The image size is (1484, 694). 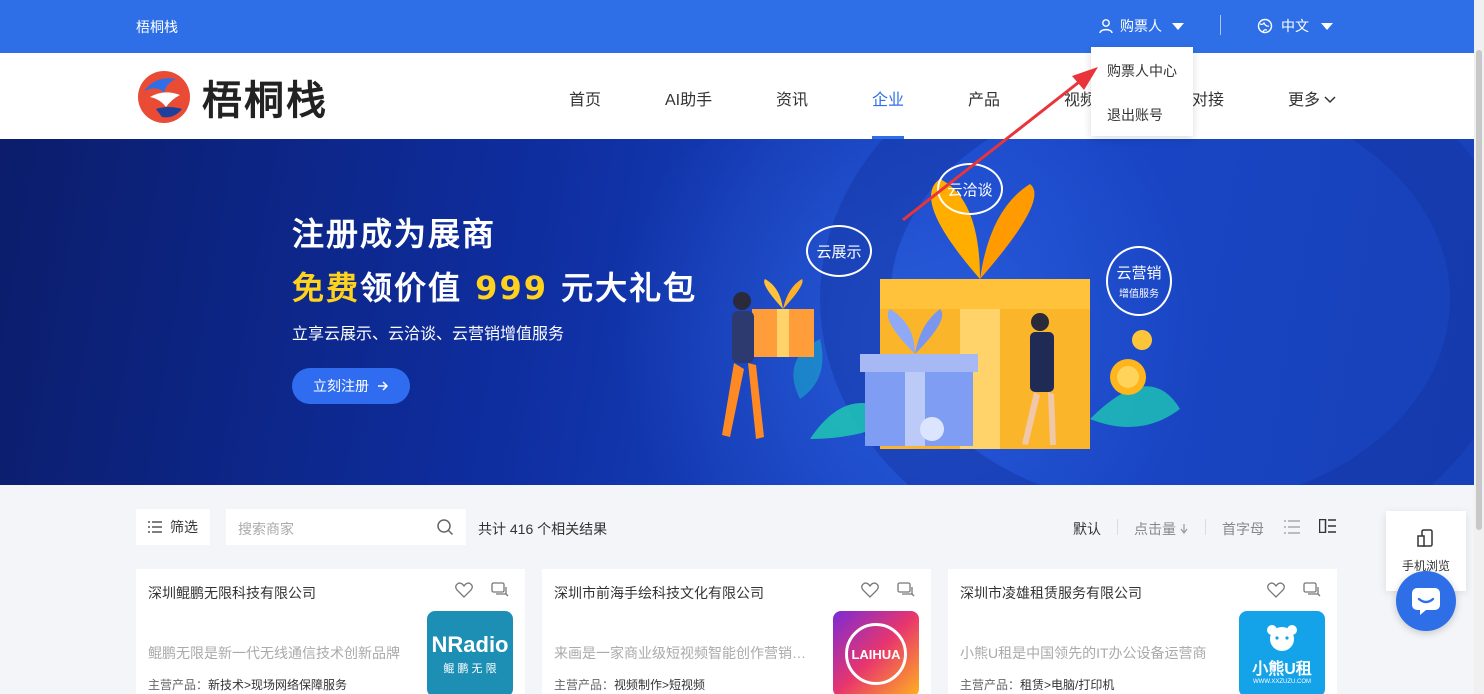 I want to click on nav-enterprise: 企业, so click(x=888, y=98).